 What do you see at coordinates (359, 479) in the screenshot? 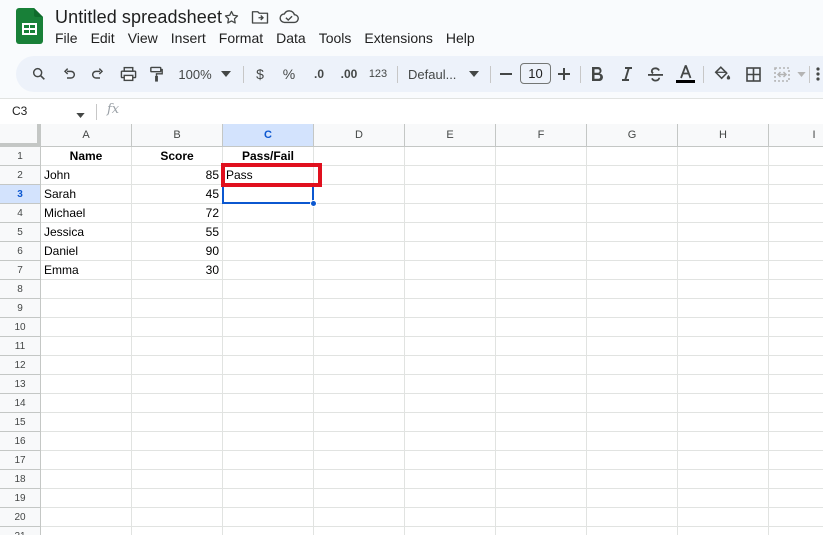
I see `cell-d18` at bounding box center [359, 479].